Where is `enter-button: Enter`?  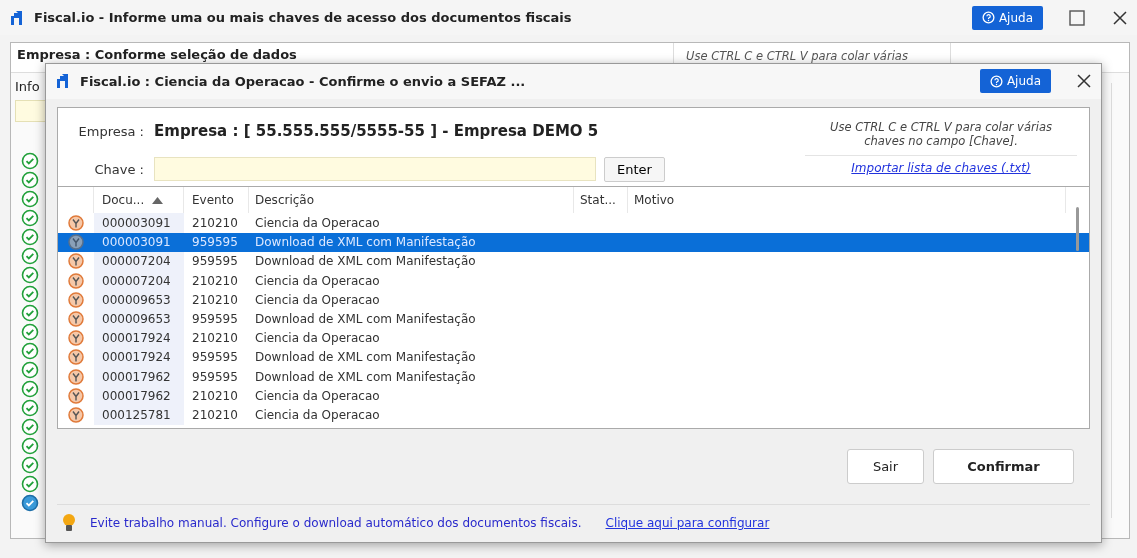 enter-button: Enter is located at coordinates (634, 169).